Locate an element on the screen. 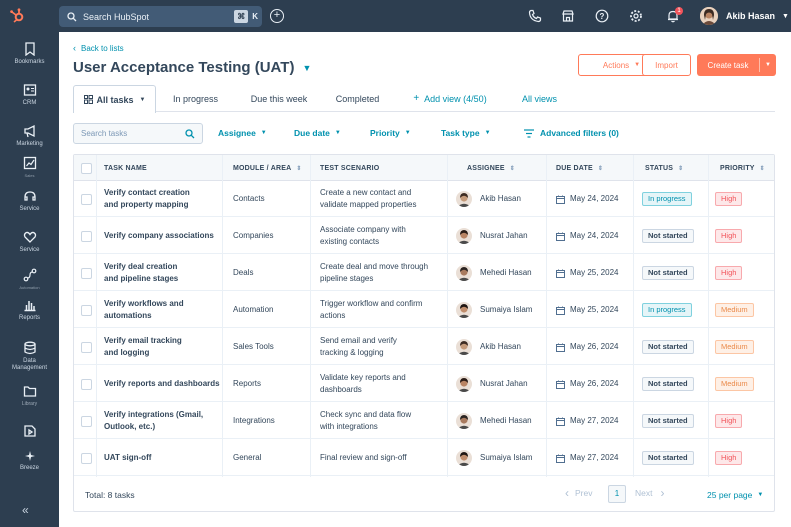  task-name-cell: Verify deal creation and pipeline stages is located at coordinates (163, 273).